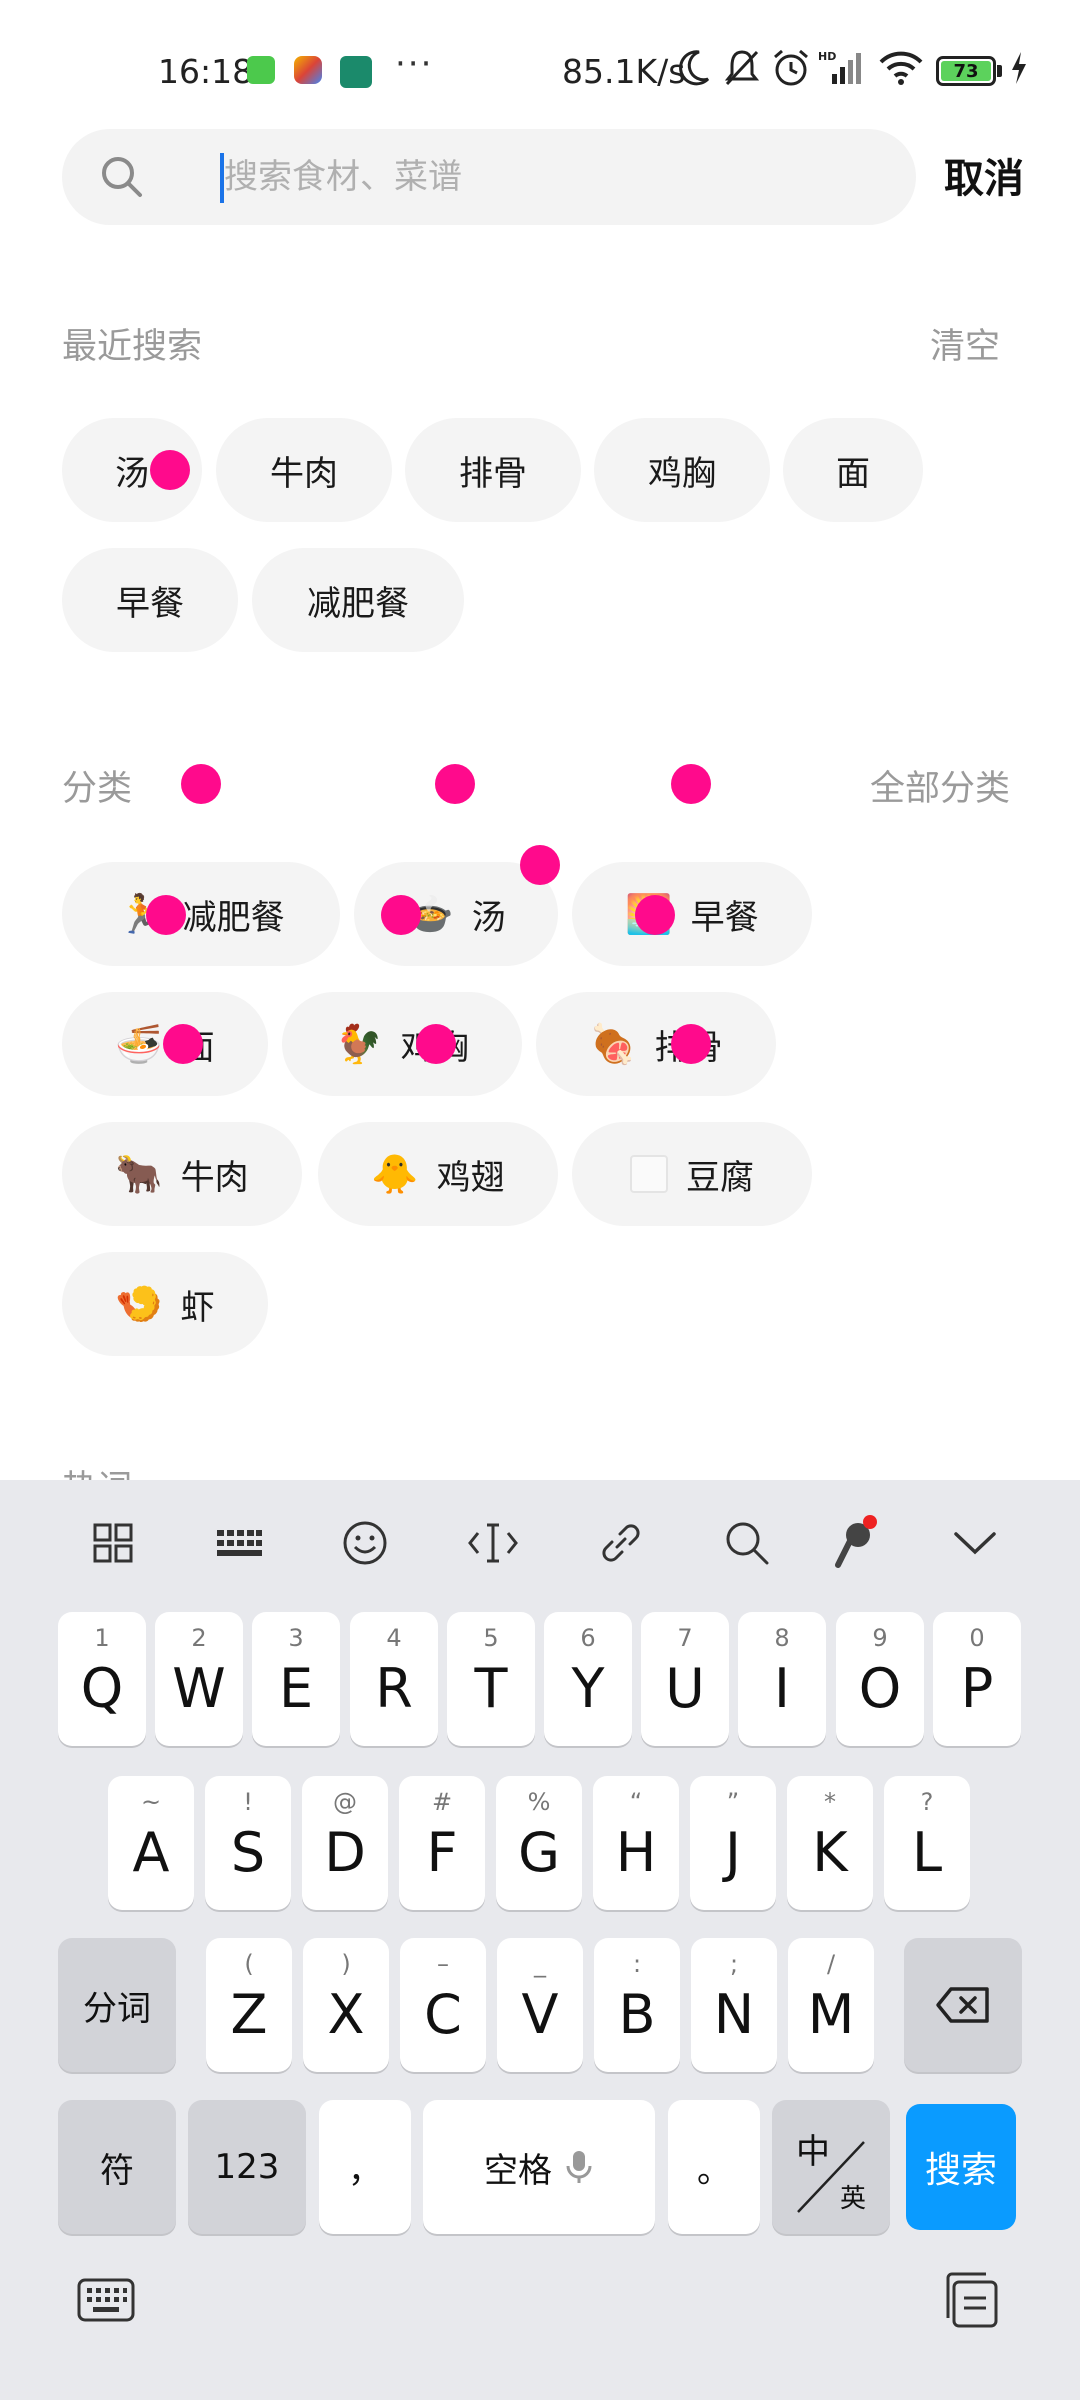  What do you see at coordinates (830, 1843) in the screenshot?
I see `key-k: * K` at bounding box center [830, 1843].